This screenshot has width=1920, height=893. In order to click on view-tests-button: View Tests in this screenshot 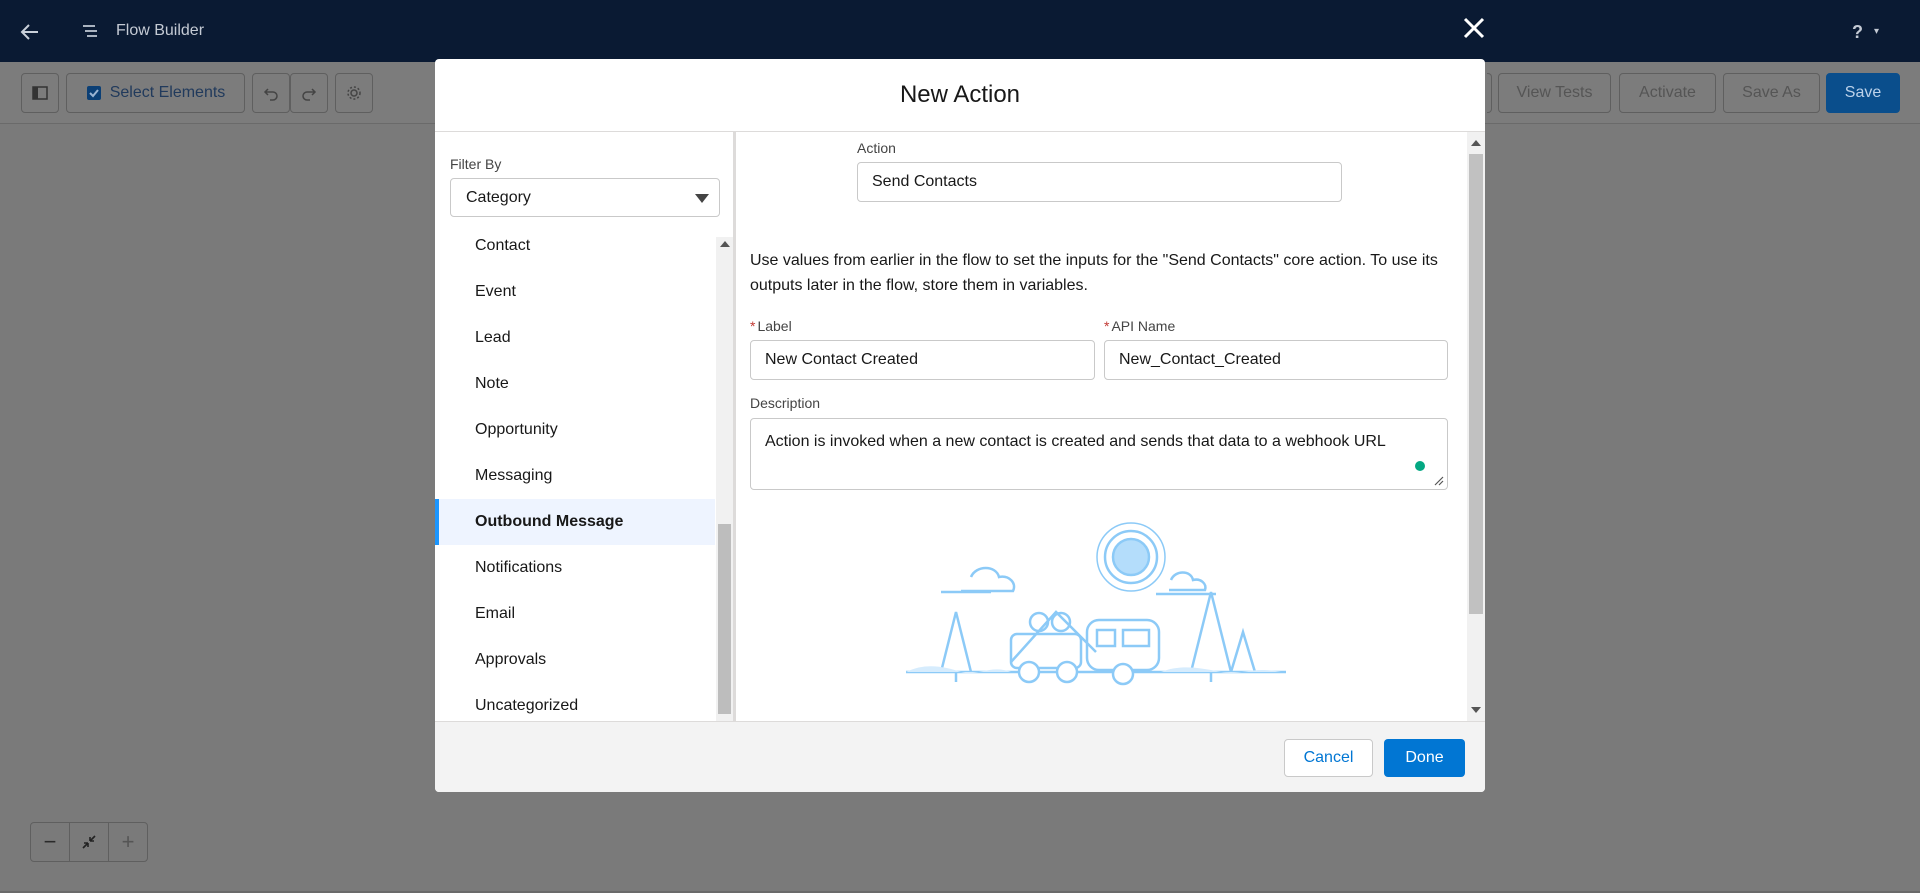, I will do `click(1554, 93)`.